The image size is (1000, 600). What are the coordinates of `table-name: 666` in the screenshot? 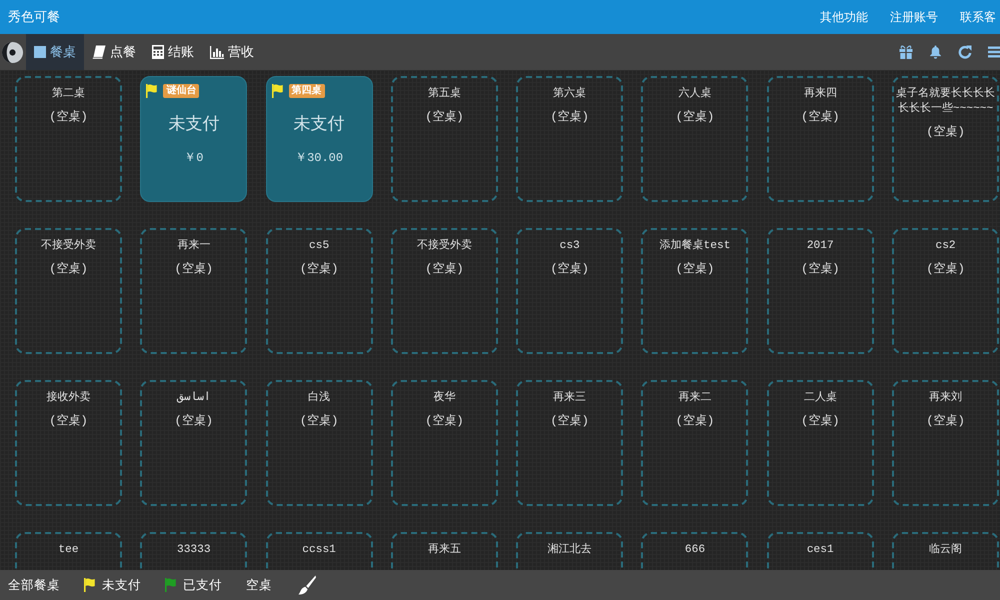 It's located at (695, 550).